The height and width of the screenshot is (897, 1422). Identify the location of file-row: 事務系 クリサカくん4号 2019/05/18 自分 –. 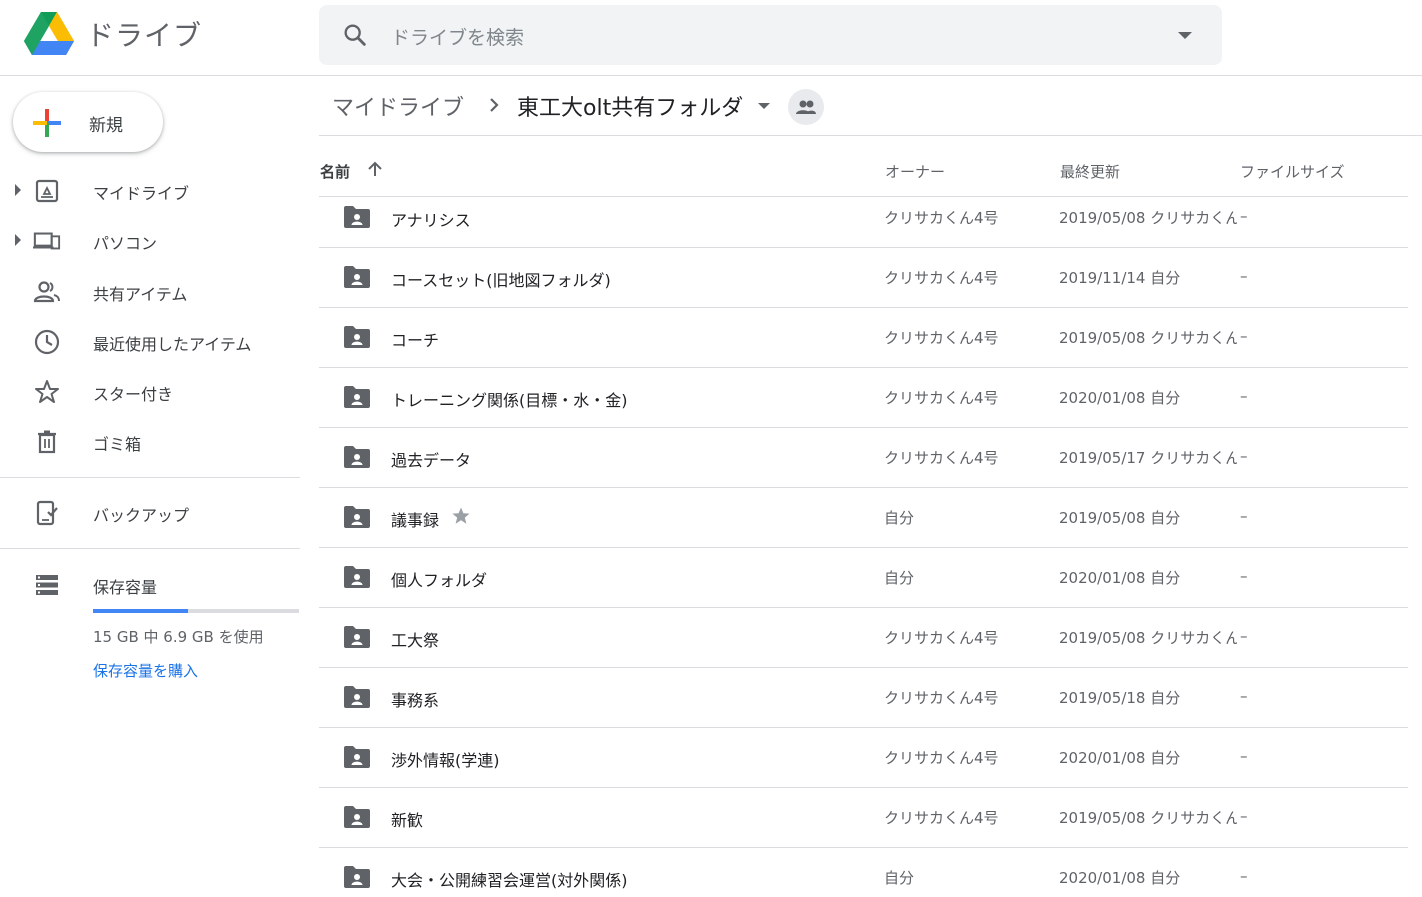
(863, 698).